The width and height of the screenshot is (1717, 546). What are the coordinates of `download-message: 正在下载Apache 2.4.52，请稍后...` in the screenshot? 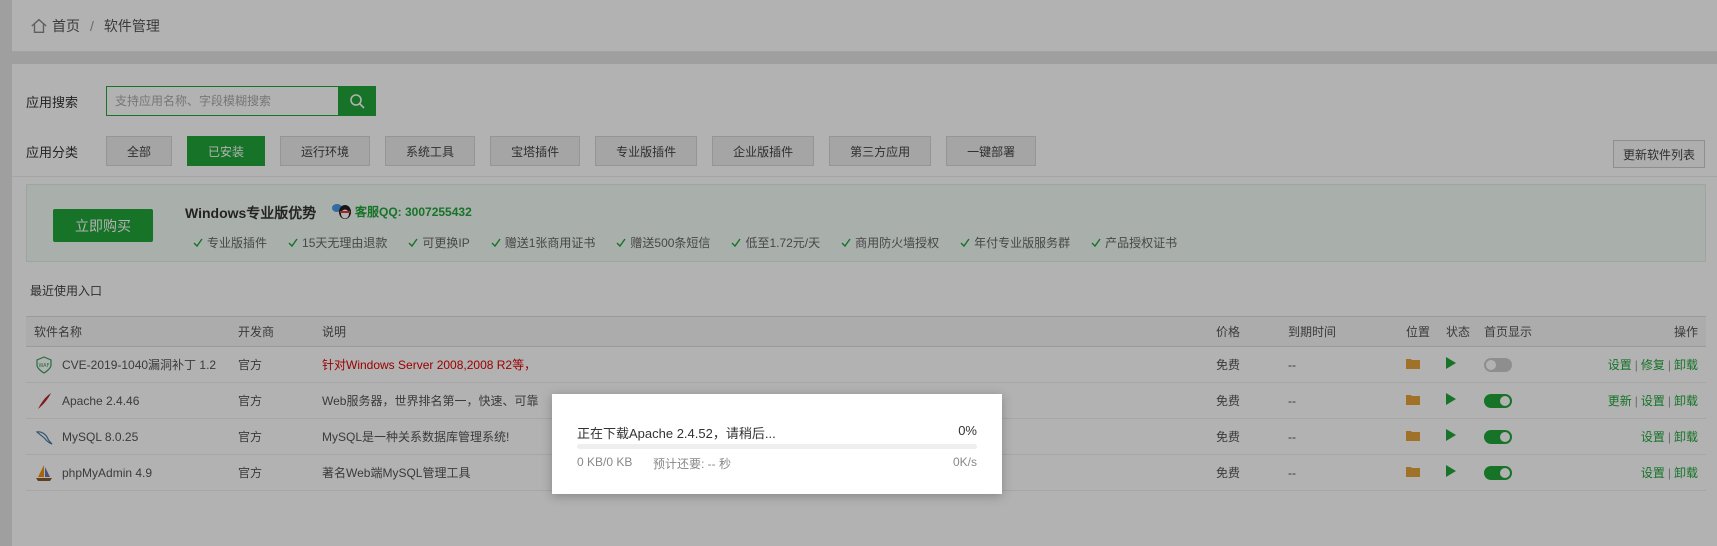 It's located at (676, 433).